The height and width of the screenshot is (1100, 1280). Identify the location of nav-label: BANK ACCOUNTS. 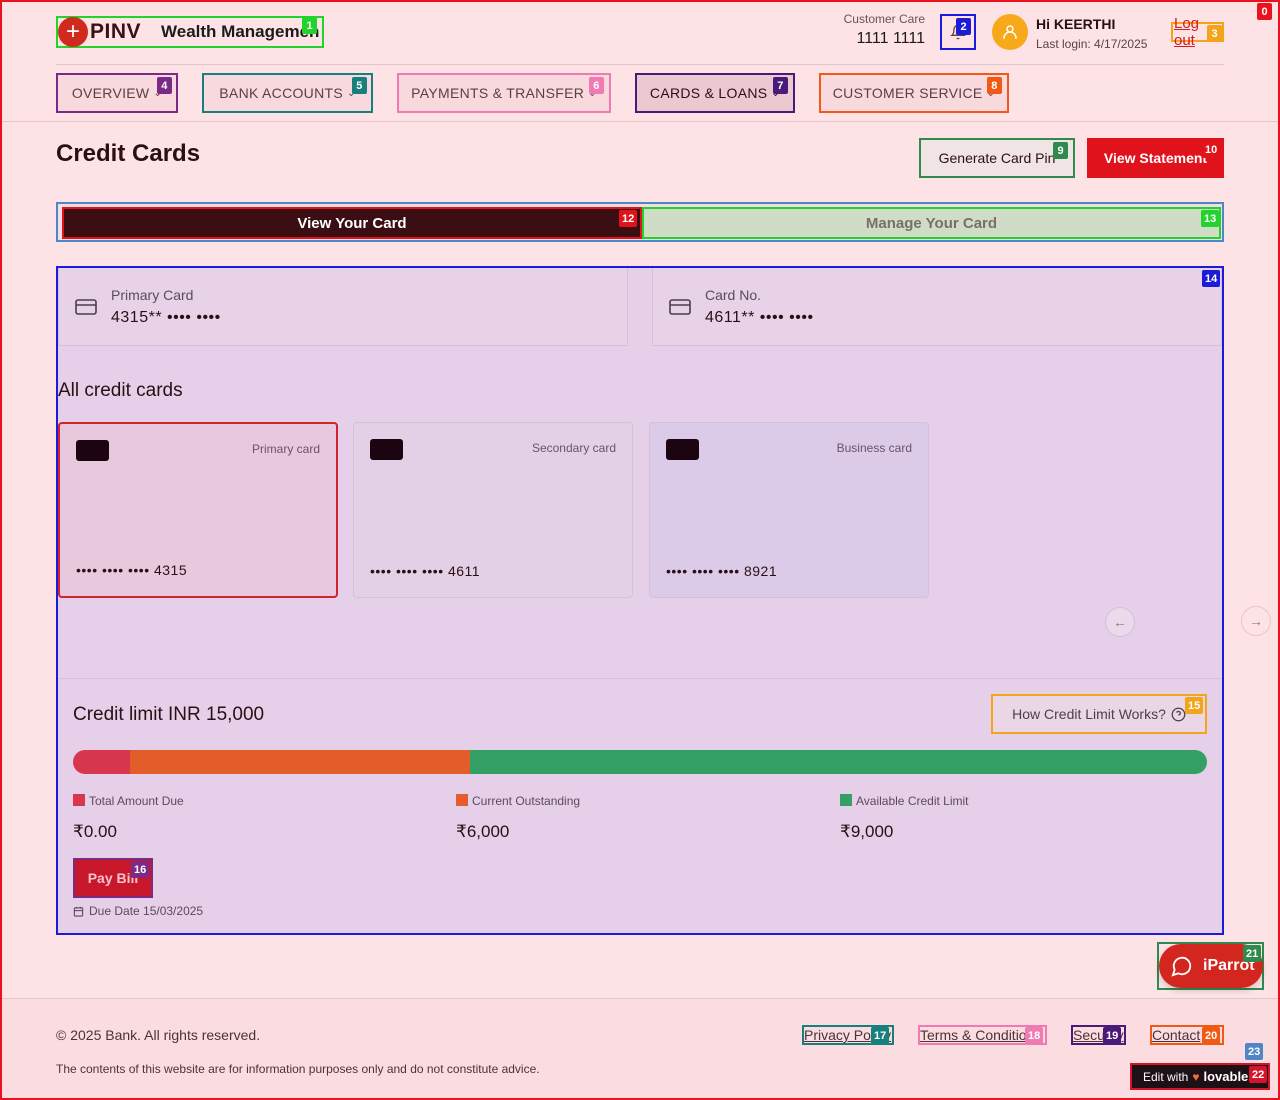
(281, 93).